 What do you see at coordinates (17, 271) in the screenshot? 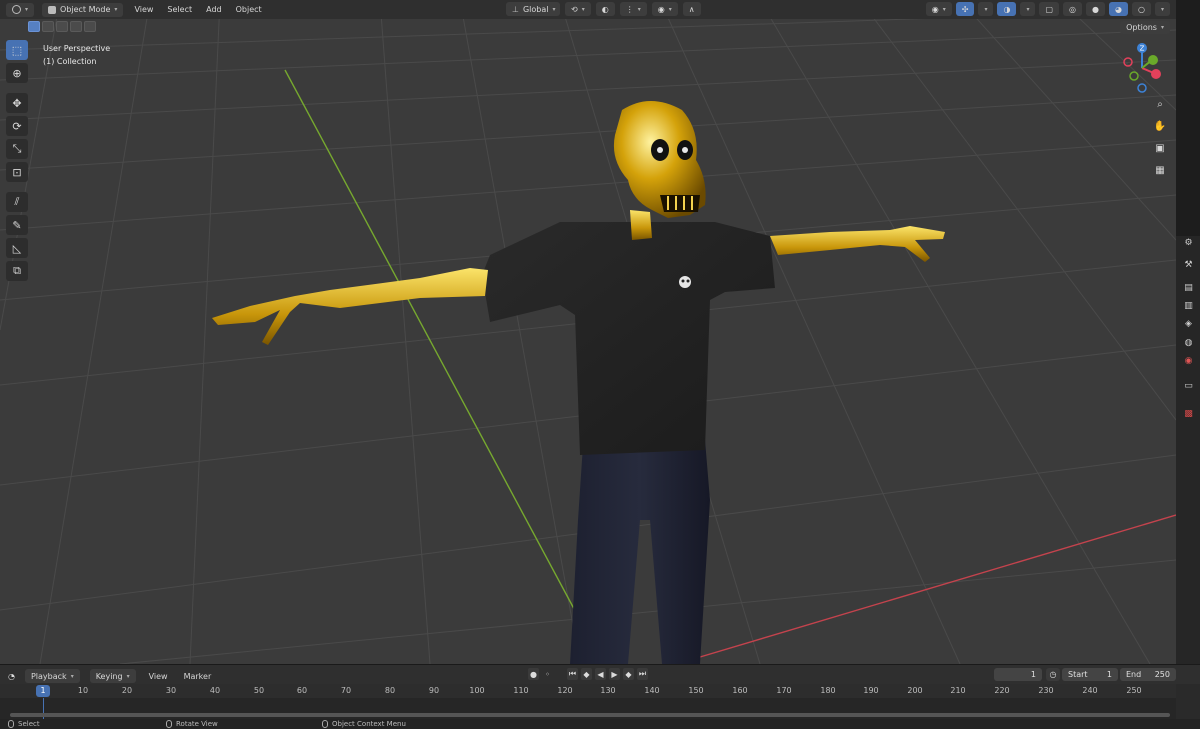
I see `add-cube-tool: ⧉` at bounding box center [17, 271].